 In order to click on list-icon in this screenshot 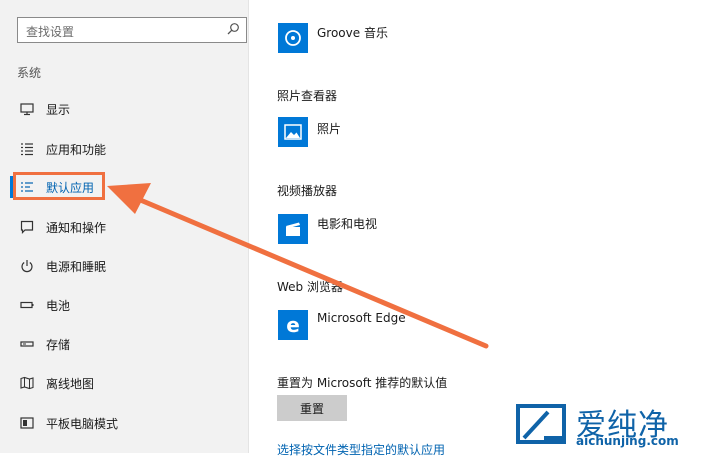, I will do `click(27, 149)`.